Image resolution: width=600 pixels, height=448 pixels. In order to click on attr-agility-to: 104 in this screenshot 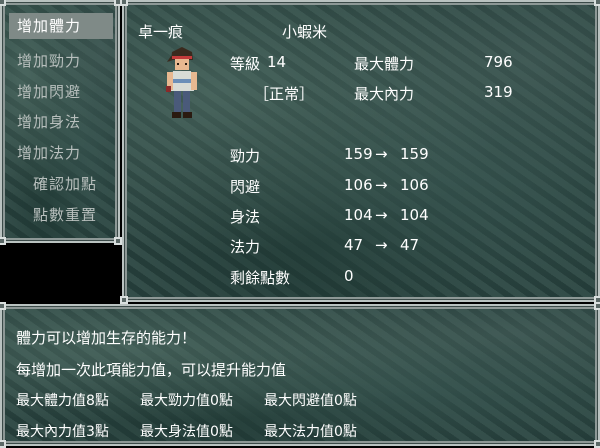, I will do `click(414, 215)`.